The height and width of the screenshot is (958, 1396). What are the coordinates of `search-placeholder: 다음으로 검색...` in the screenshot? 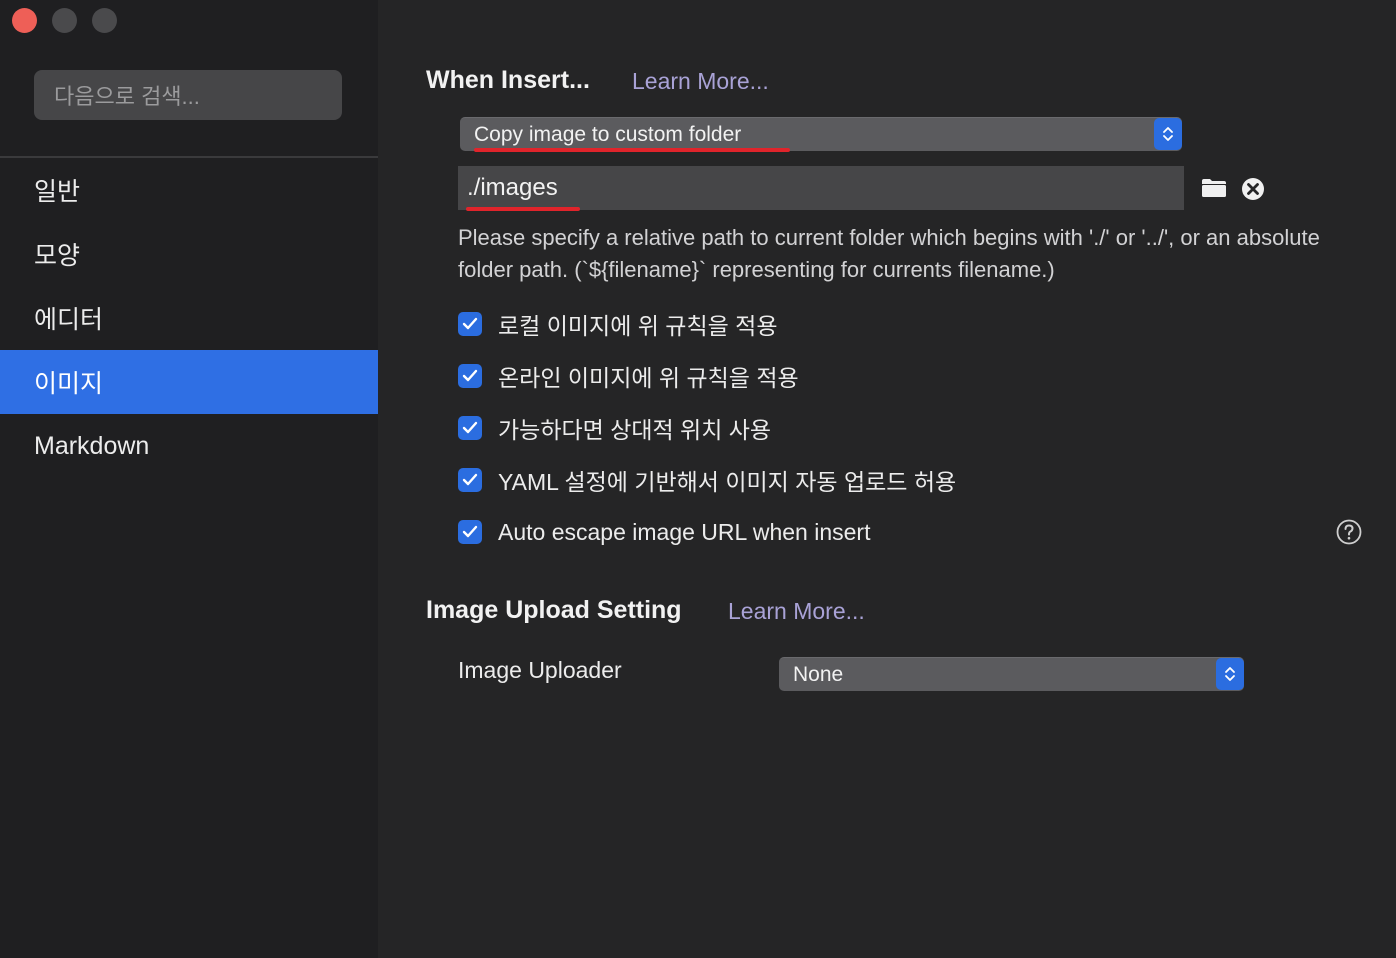 It's located at (127, 96).